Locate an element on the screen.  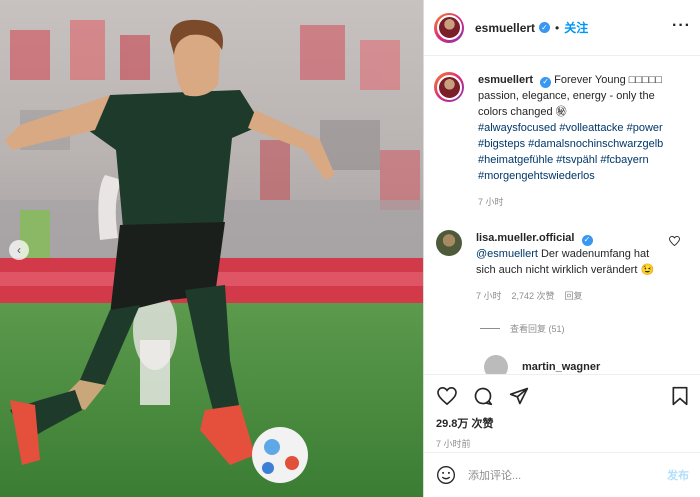
emoji-icon is located at coordinates (446, 475).